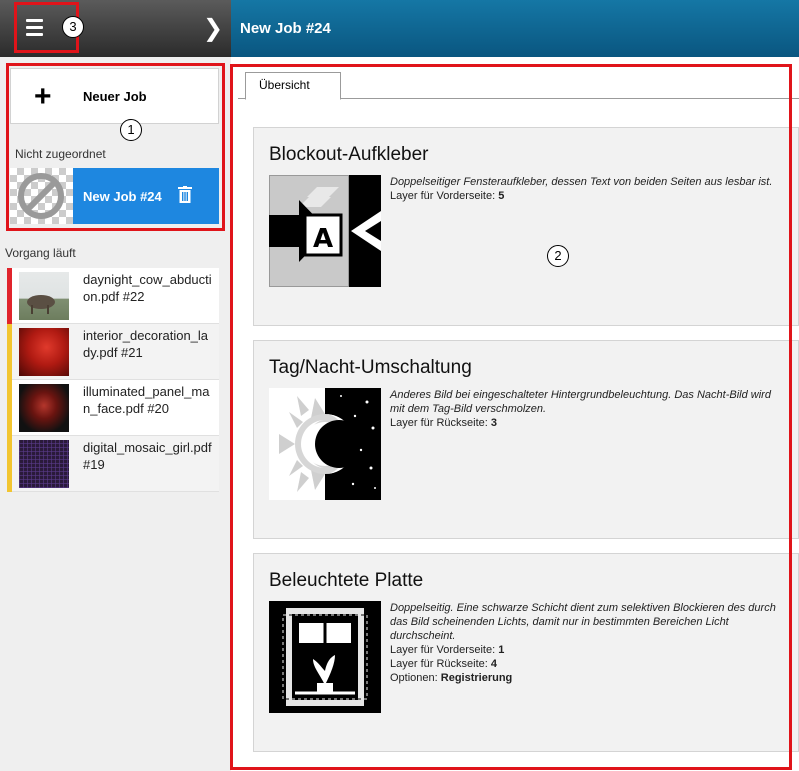 The width and height of the screenshot is (799, 771). Describe the element at coordinates (146, 400) in the screenshot. I see `job-name: illuminated_panel_man_face.pdf #20` at that location.